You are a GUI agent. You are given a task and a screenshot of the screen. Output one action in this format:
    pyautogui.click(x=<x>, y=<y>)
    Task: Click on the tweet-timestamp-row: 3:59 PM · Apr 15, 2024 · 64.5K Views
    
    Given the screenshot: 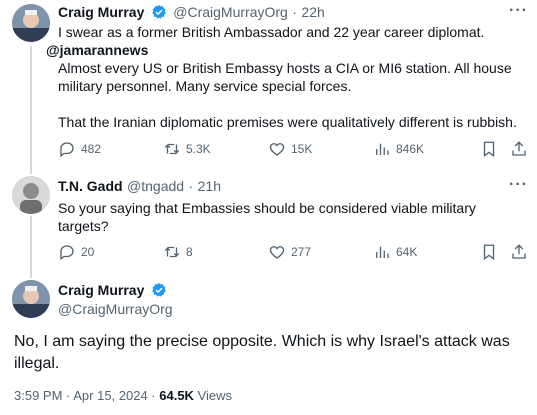 What is the action you would take?
    pyautogui.click(x=123, y=395)
    